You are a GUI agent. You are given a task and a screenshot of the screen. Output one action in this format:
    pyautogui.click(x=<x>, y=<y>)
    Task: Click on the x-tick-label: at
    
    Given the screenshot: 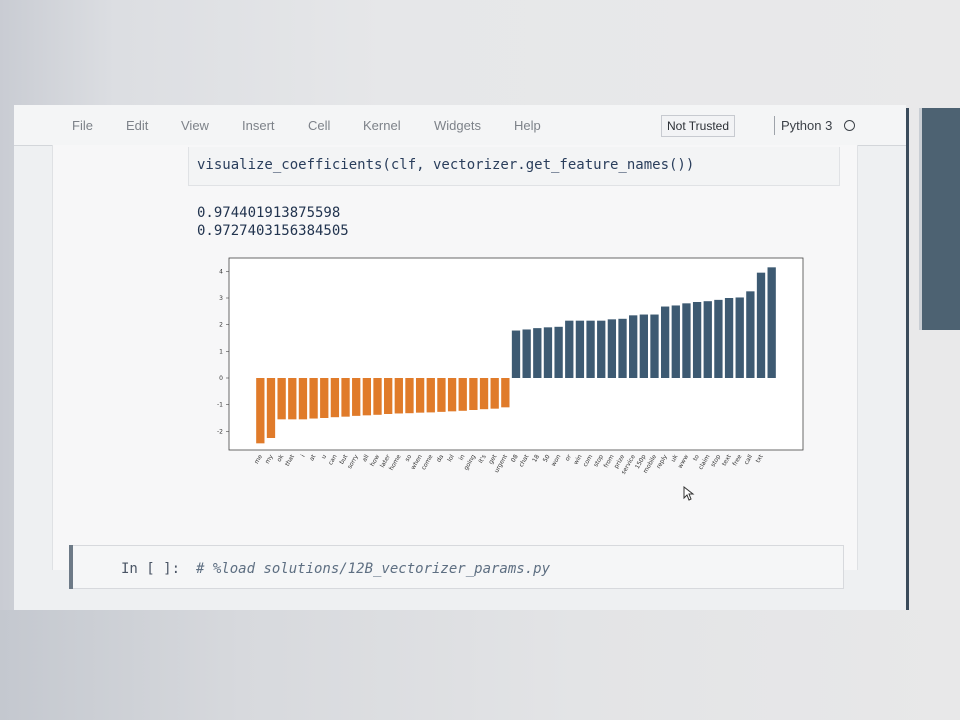 What is the action you would take?
    pyautogui.click(x=312, y=457)
    